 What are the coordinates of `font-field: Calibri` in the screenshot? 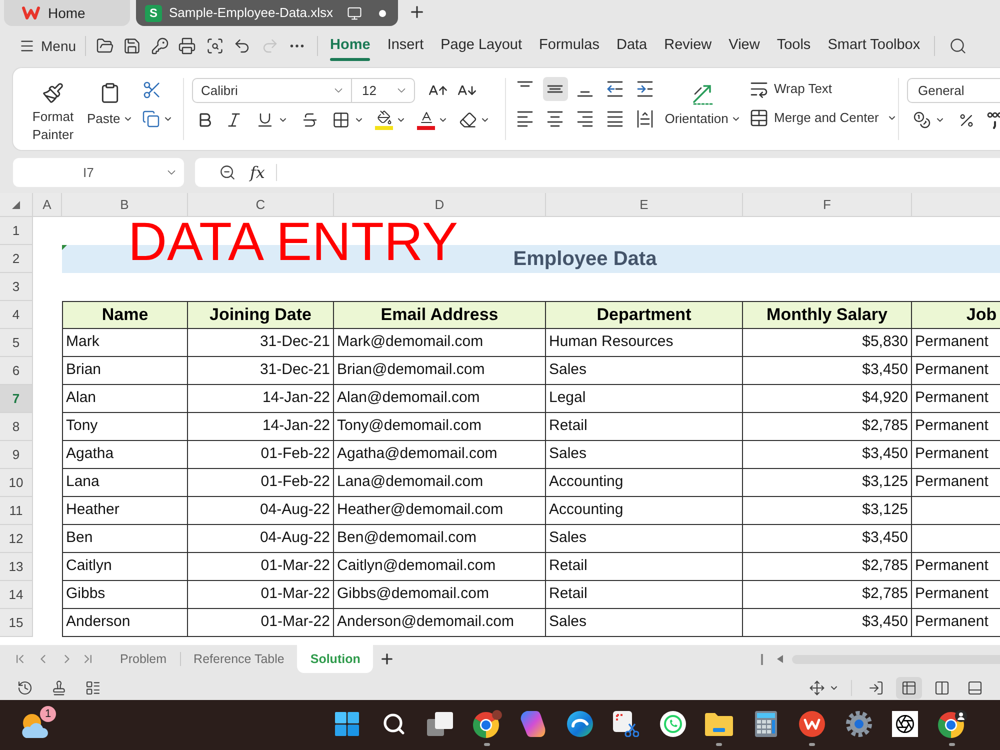 It's located at (272, 90).